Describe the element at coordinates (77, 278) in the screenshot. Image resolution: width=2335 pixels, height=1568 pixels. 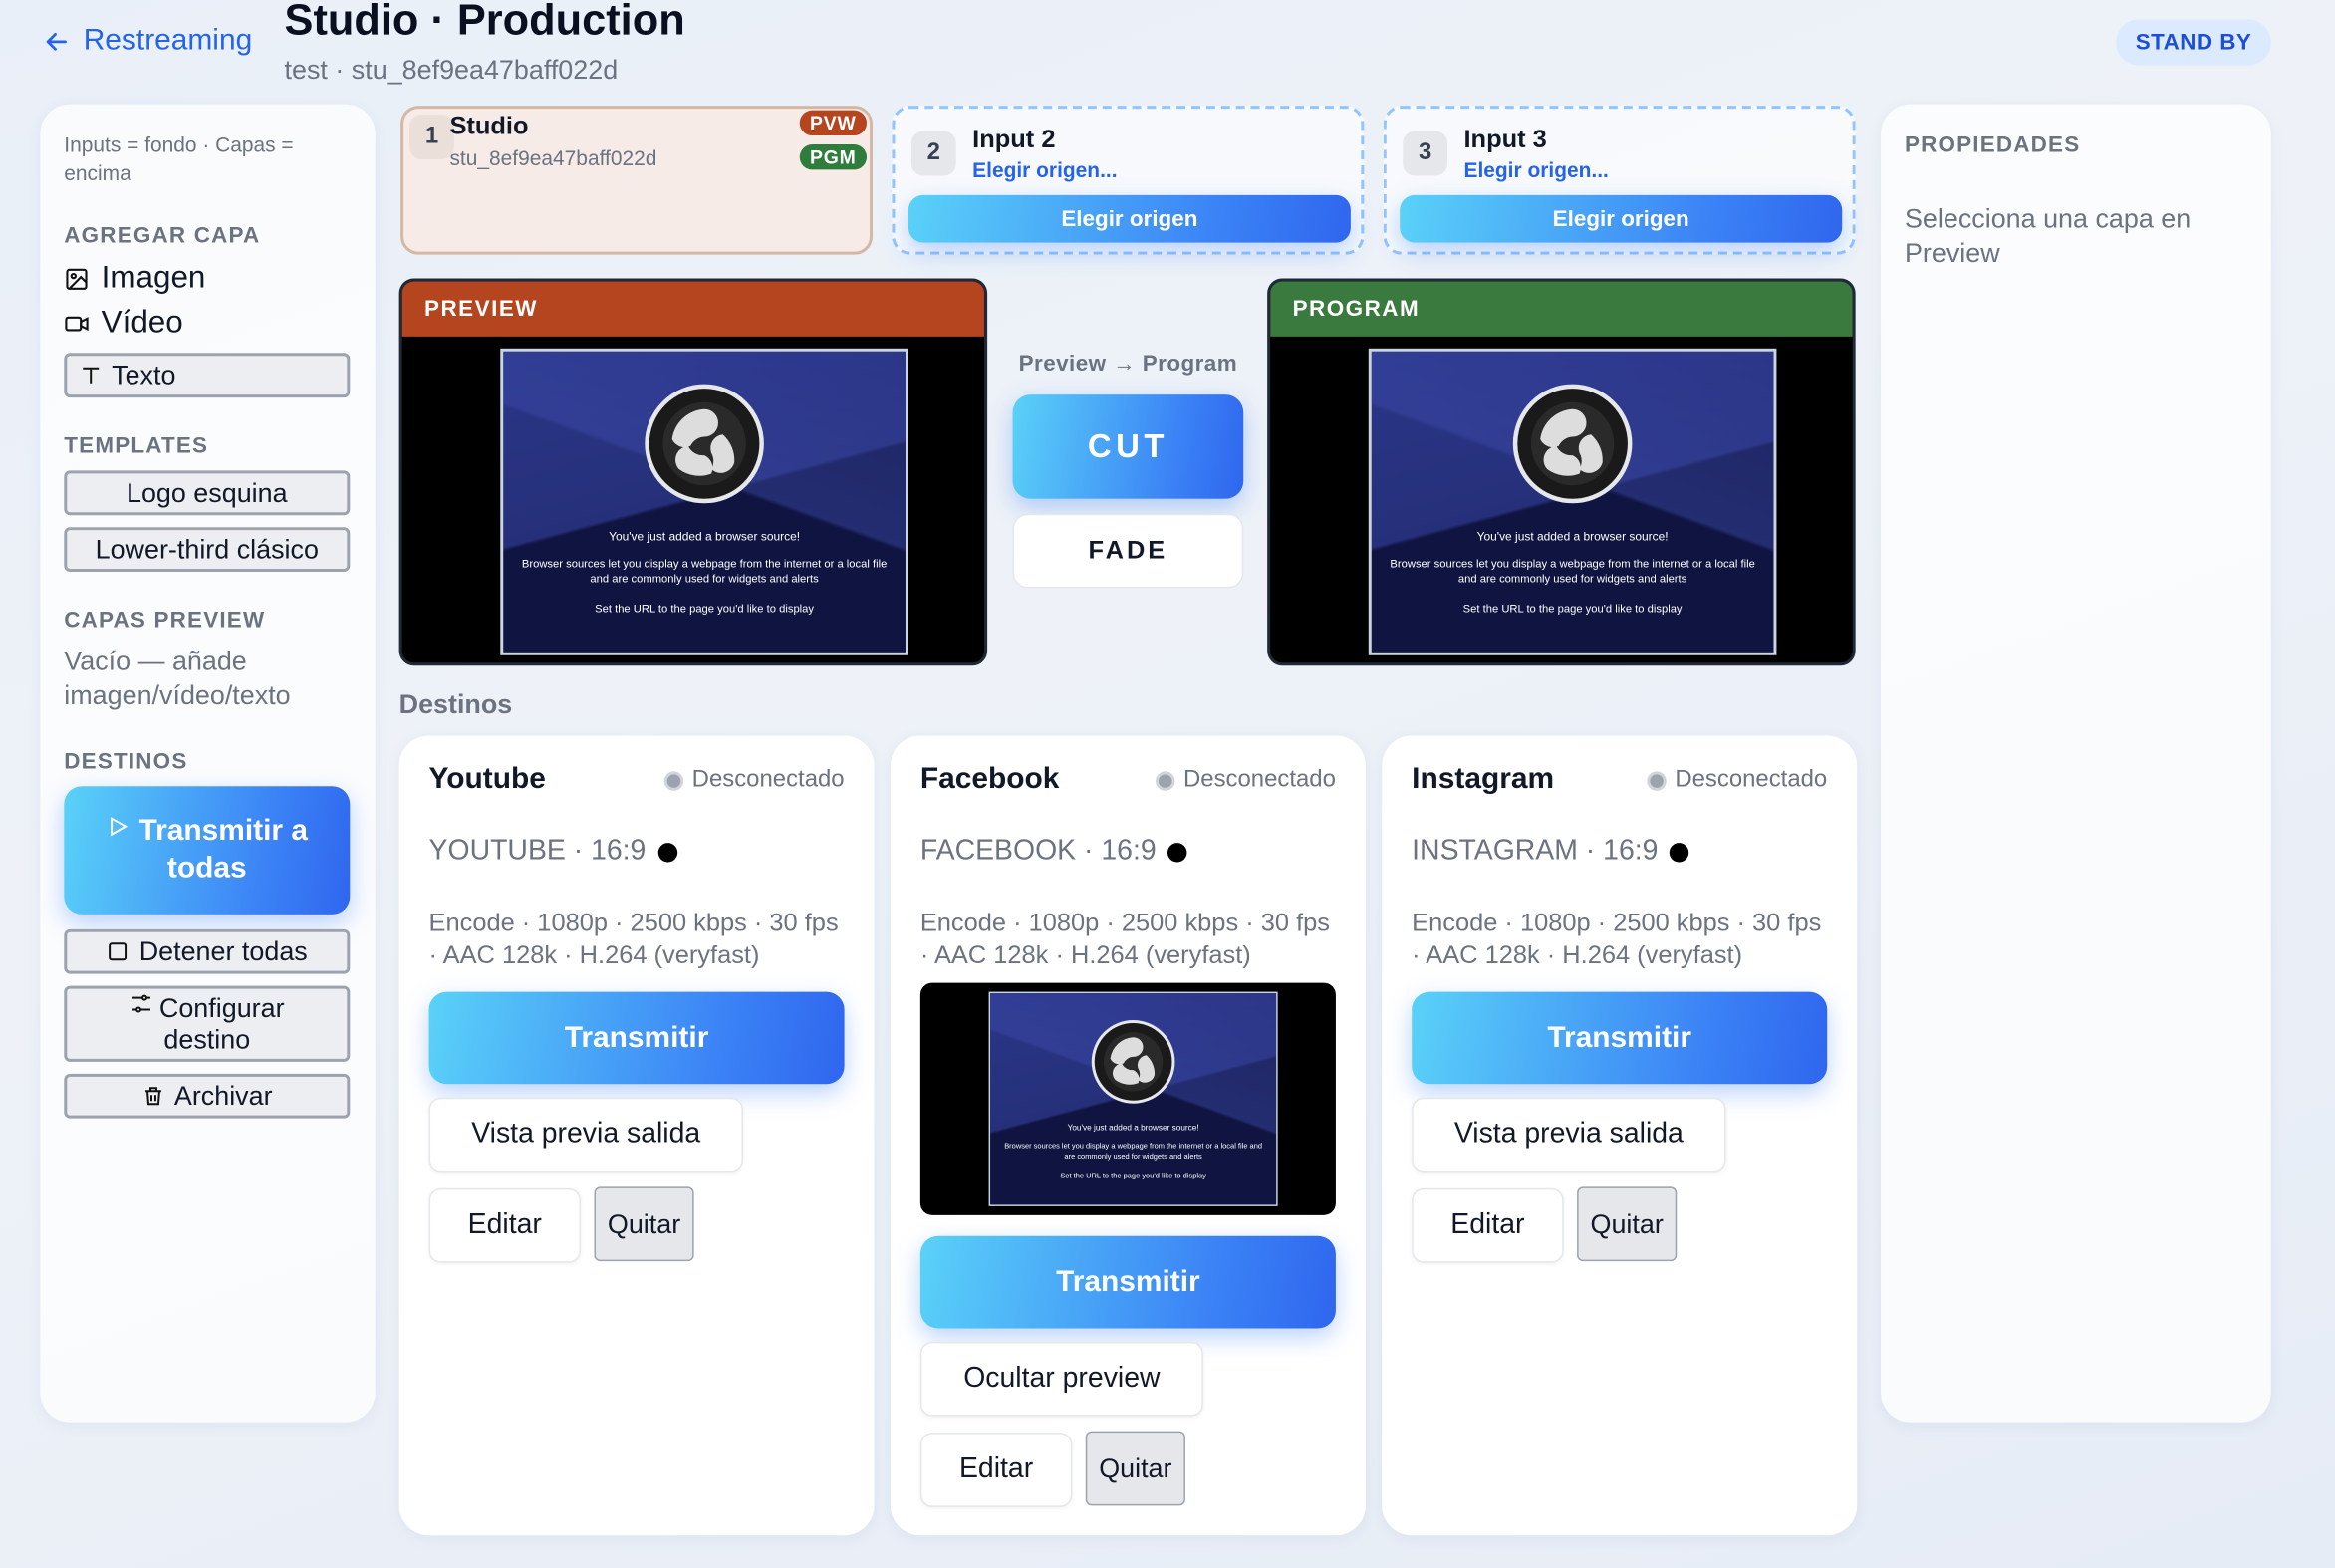
I see `image-icon` at that location.